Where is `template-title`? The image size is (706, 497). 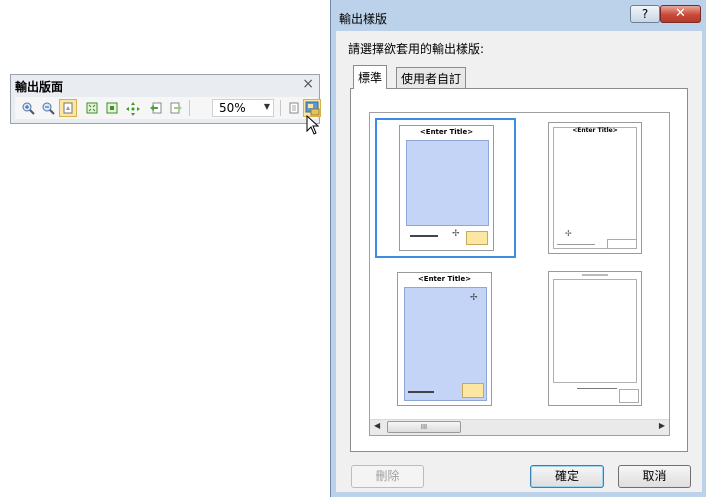 template-title is located at coordinates (595, 275).